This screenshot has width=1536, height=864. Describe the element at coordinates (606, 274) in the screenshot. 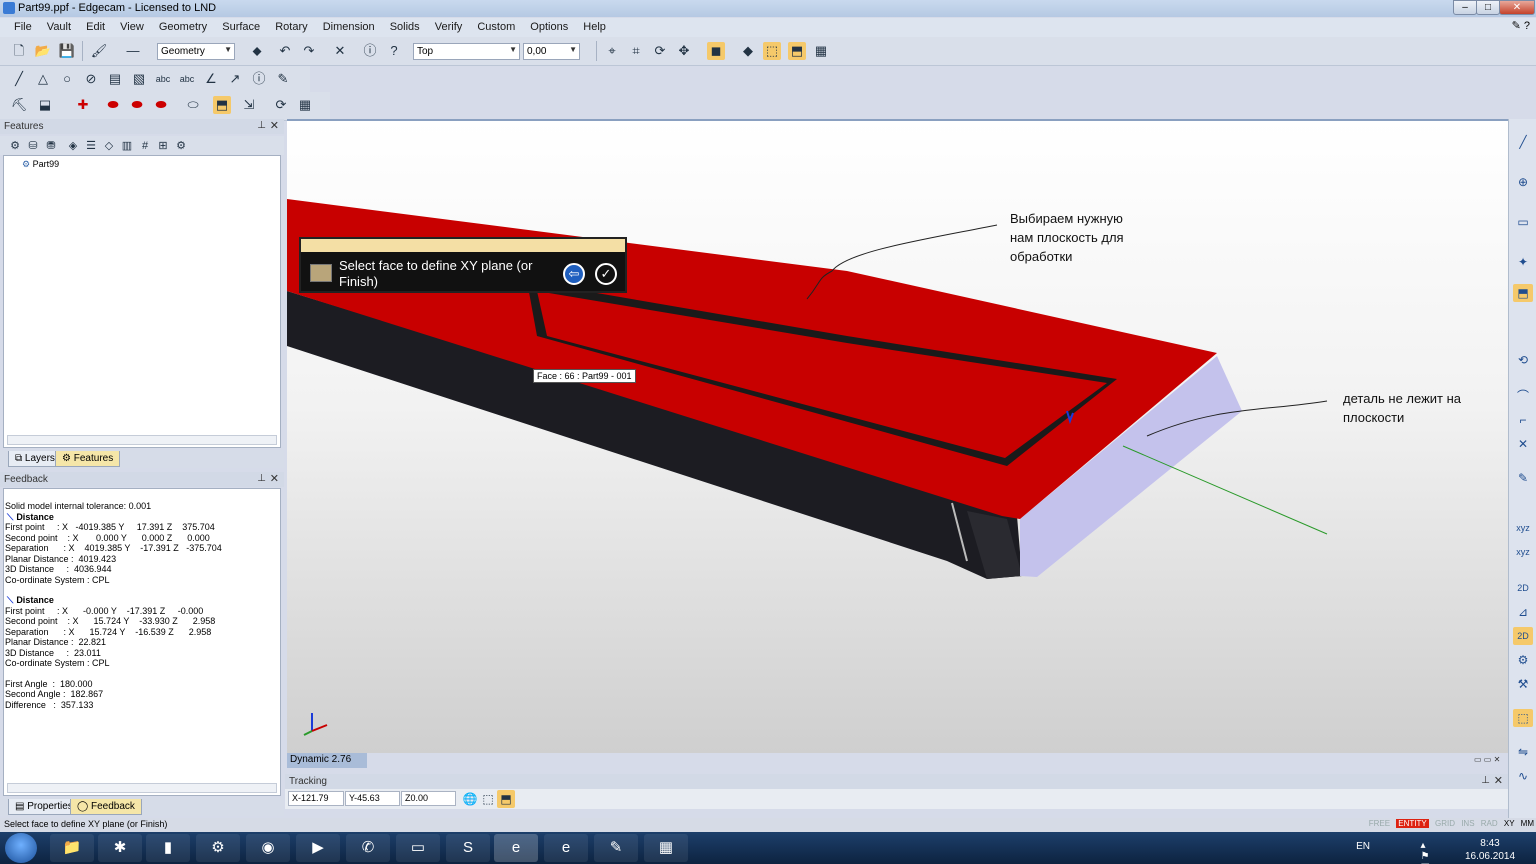

I see `finish-button: ✓` at that location.